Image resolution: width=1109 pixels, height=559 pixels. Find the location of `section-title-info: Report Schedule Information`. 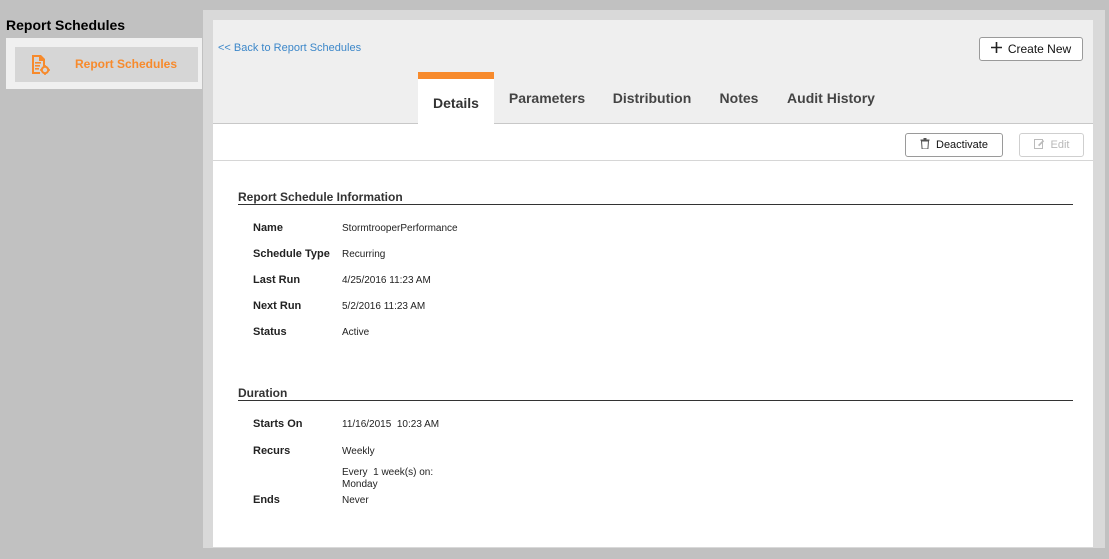

section-title-info: Report Schedule Information is located at coordinates (320, 197).